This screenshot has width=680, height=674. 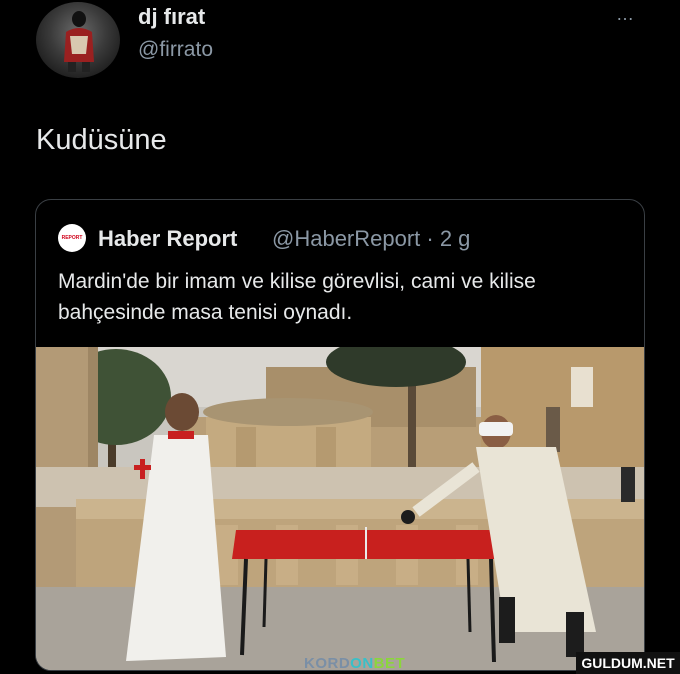 I want to click on kordonbet-watermark: KORDONBET, so click(x=354, y=663).